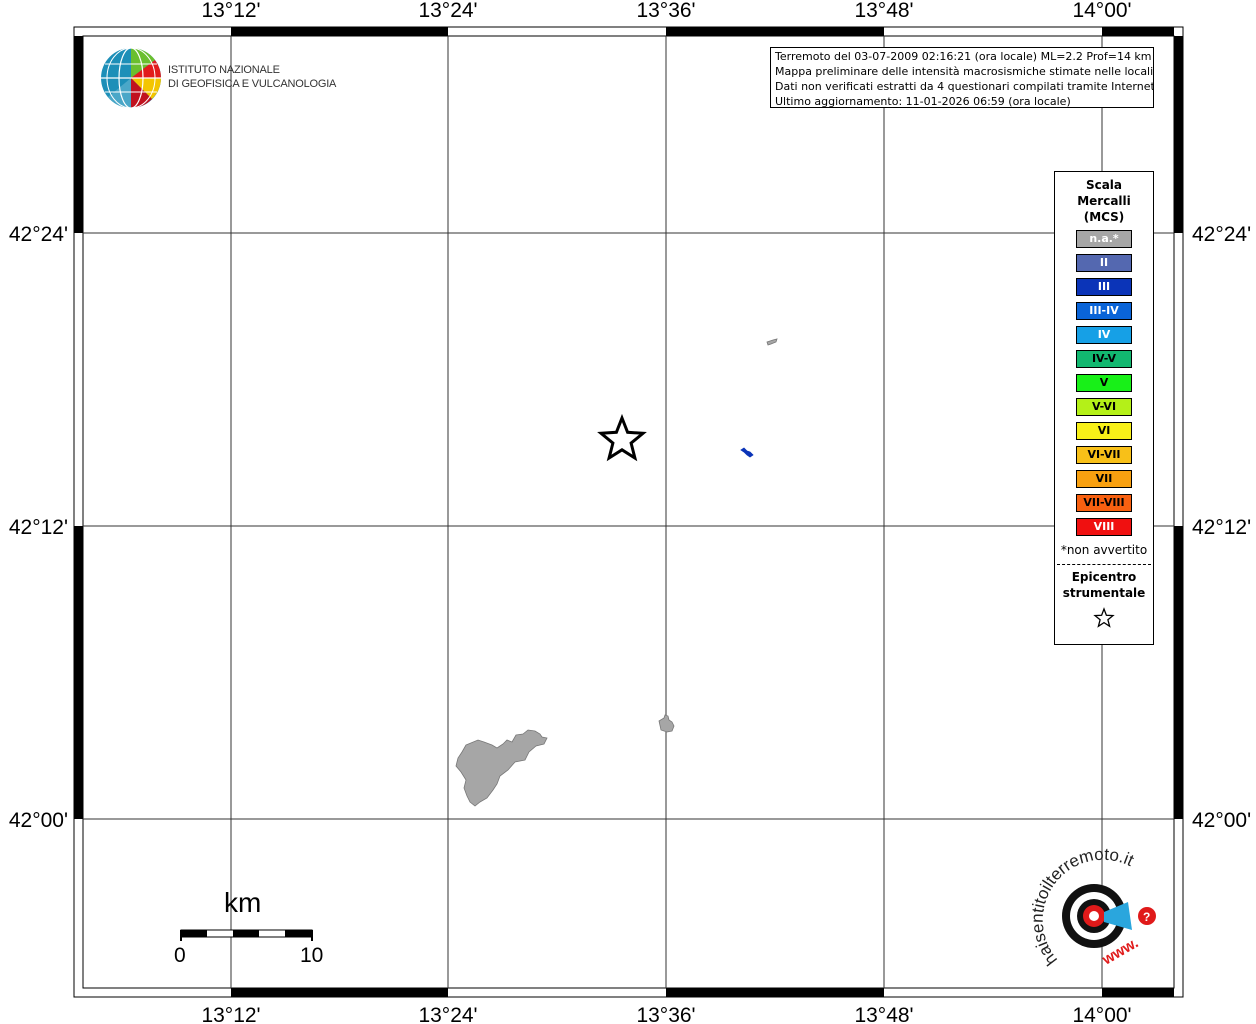  I want to click on scale-unit-label: km, so click(243, 902).